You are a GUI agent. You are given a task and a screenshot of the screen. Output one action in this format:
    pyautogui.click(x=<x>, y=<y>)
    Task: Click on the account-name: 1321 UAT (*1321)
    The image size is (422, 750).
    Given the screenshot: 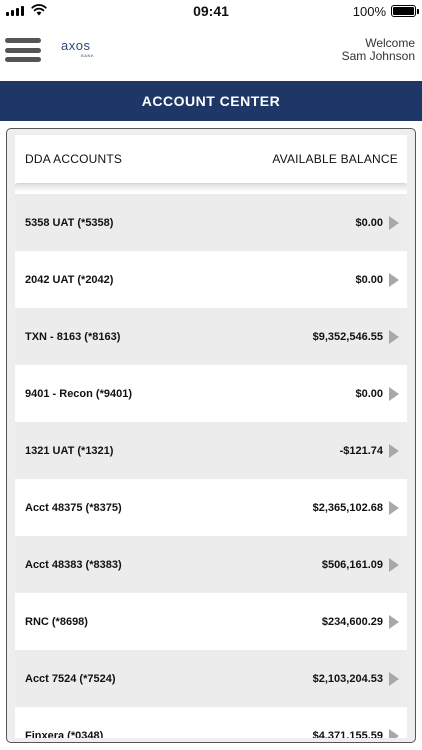 What is the action you would take?
    pyautogui.click(x=69, y=450)
    